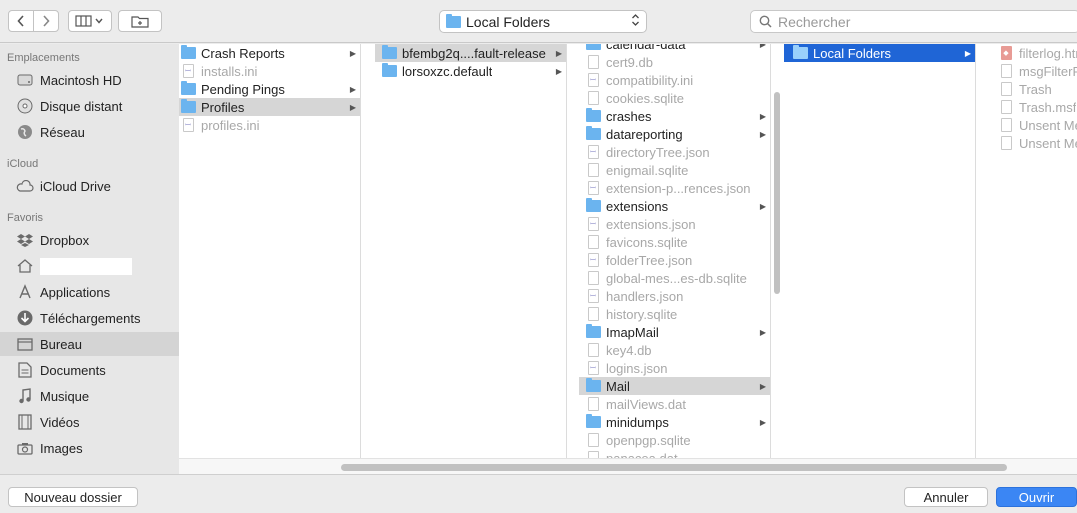 This screenshot has width=1077, height=513. I want to click on sidebar-item-pictures: Images, so click(89, 448).